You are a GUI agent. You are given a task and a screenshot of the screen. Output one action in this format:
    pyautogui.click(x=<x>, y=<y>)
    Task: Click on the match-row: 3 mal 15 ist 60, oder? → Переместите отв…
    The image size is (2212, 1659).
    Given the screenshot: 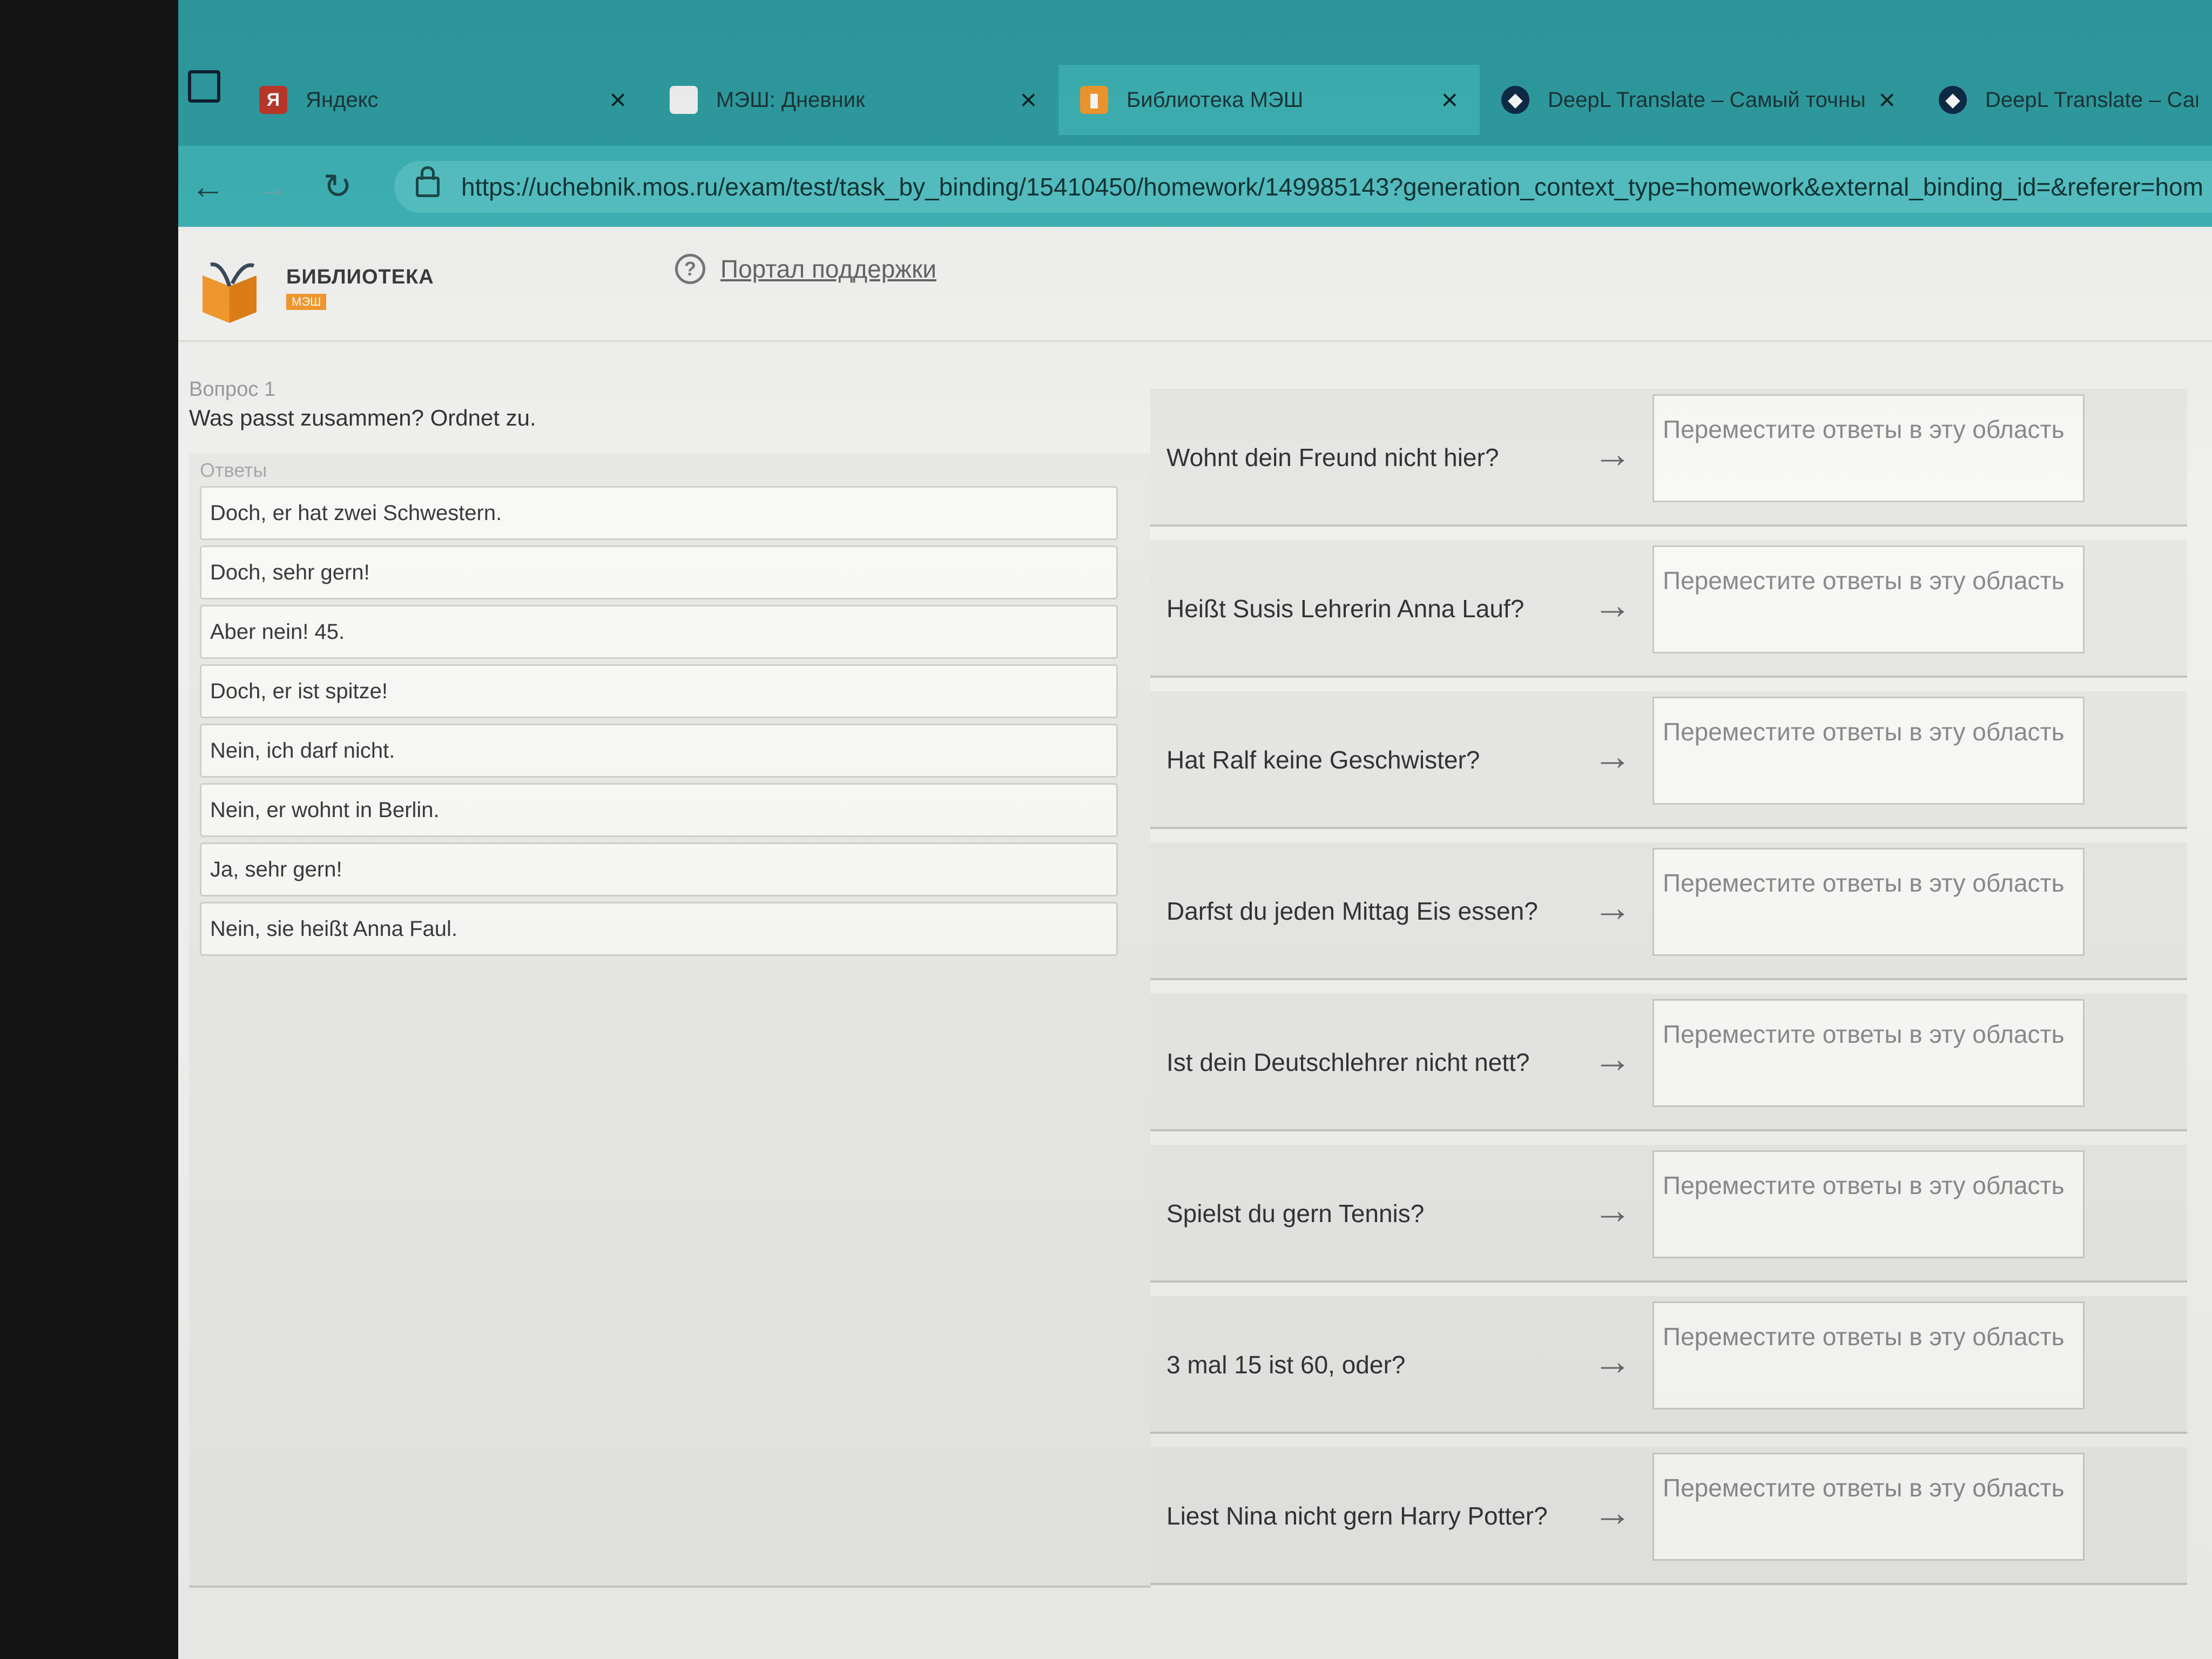 What is the action you would take?
    pyautogui.click(x=1668, y=1365)
    